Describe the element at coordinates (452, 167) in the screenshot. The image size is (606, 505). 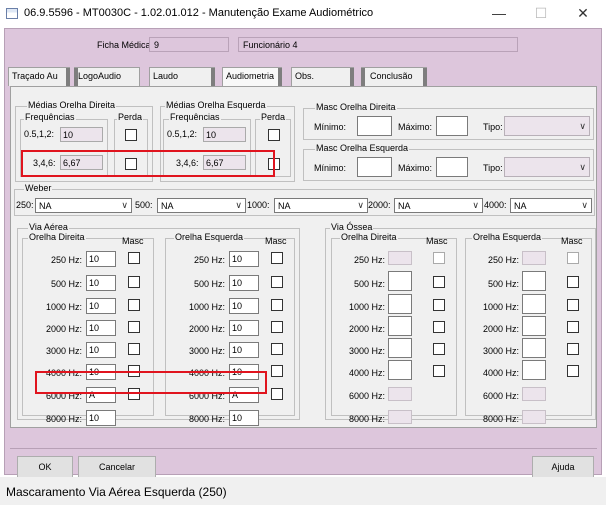
I see `masc-esquerda-max-input` at that location.